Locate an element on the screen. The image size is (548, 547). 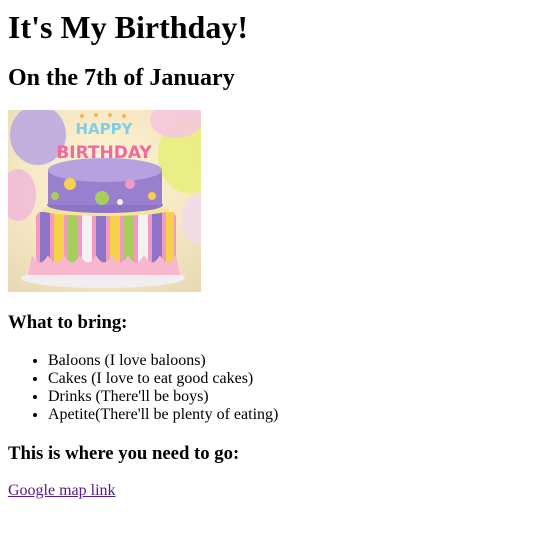
page-subtitle: On the 7th of January is located at coordinates (121, 78).